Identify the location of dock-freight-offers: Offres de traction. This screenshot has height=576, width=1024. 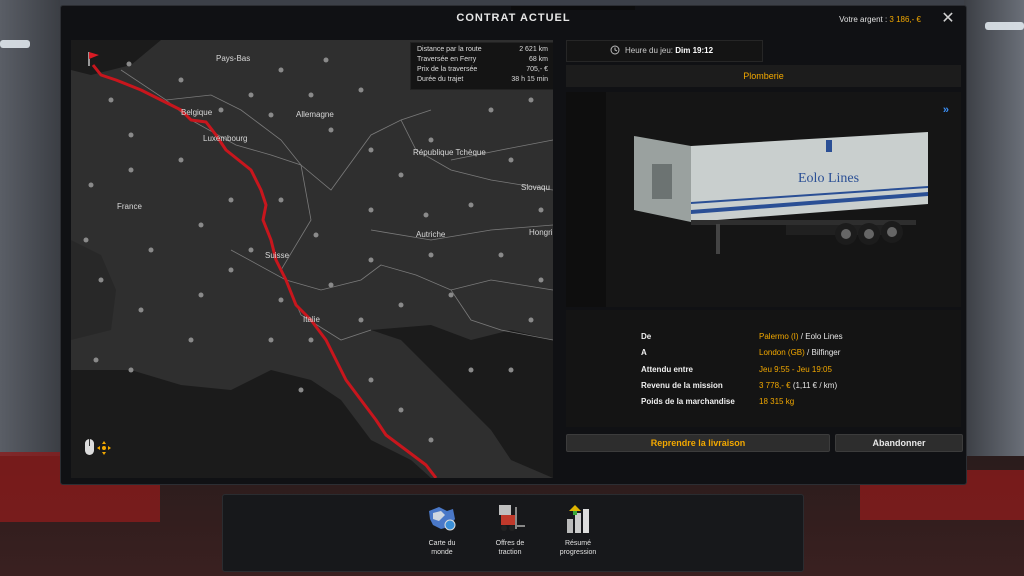
(510, 529).